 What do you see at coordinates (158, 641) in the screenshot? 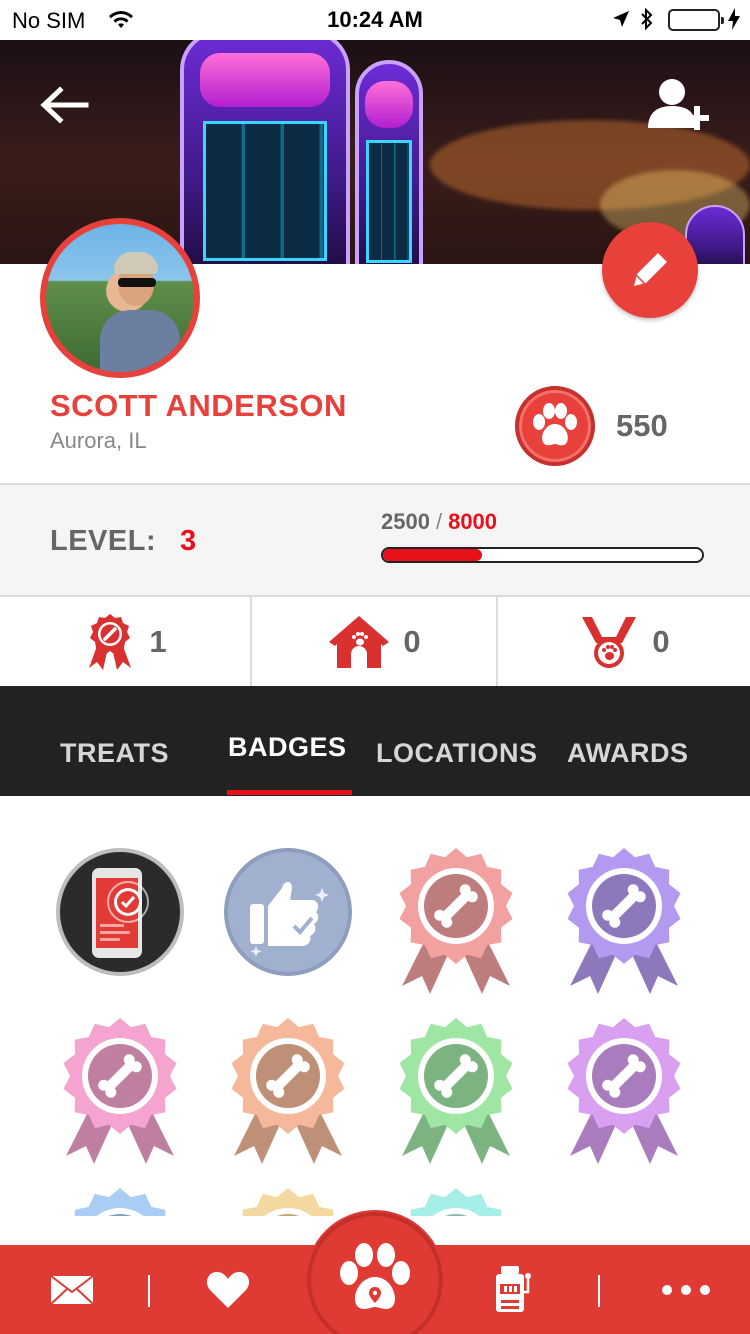
I see `badges-count: 1` at bounding box center [158, 641].